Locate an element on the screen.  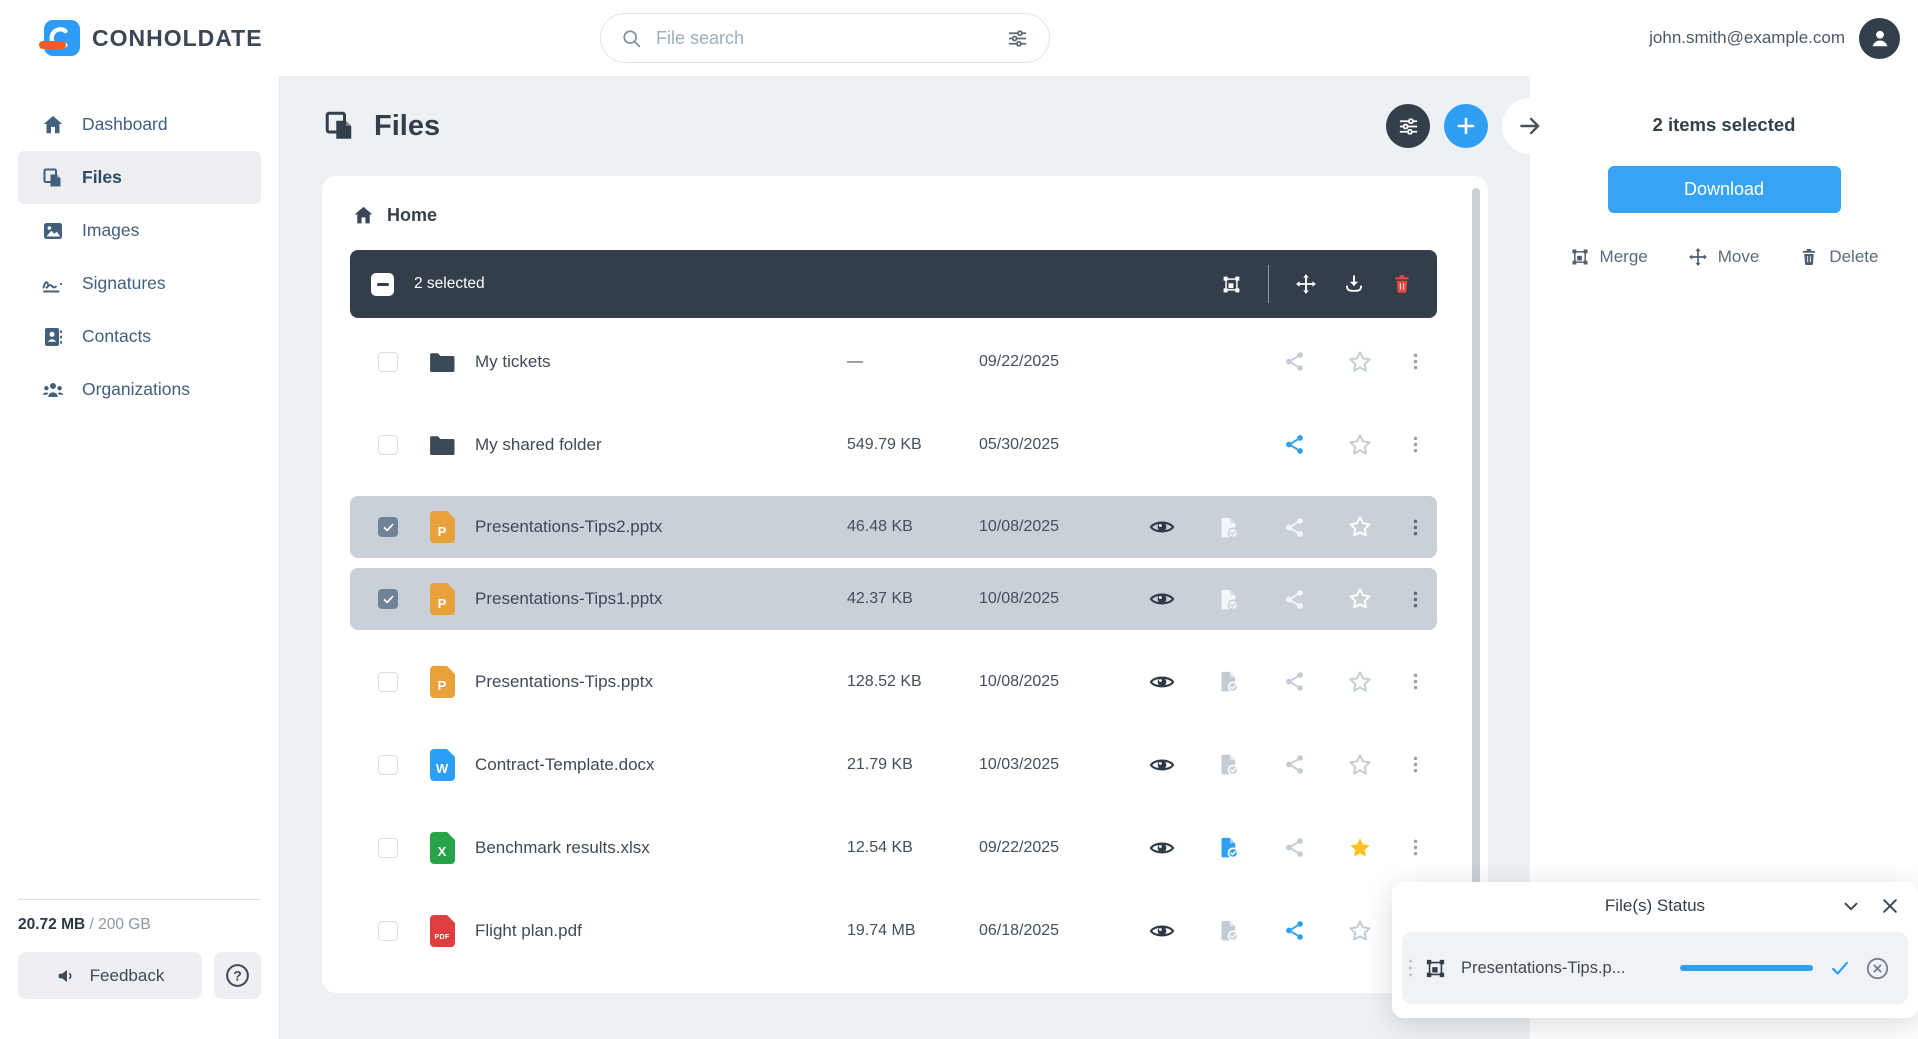
sidebar-item-organizations: Organizations is located at coordinates (139, 389).